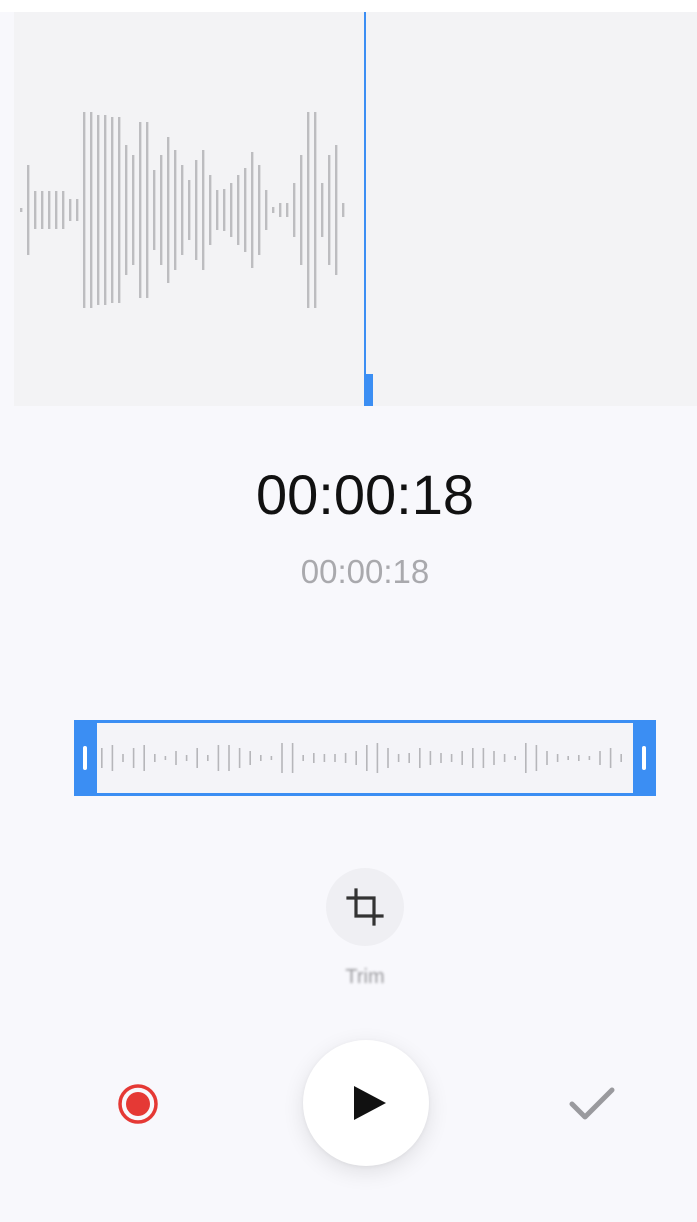 The width and height of the screenshot is (697, 1222). Describe the element at coordinates (366, 1103) in the screenshot. I see `play-button` at that location.